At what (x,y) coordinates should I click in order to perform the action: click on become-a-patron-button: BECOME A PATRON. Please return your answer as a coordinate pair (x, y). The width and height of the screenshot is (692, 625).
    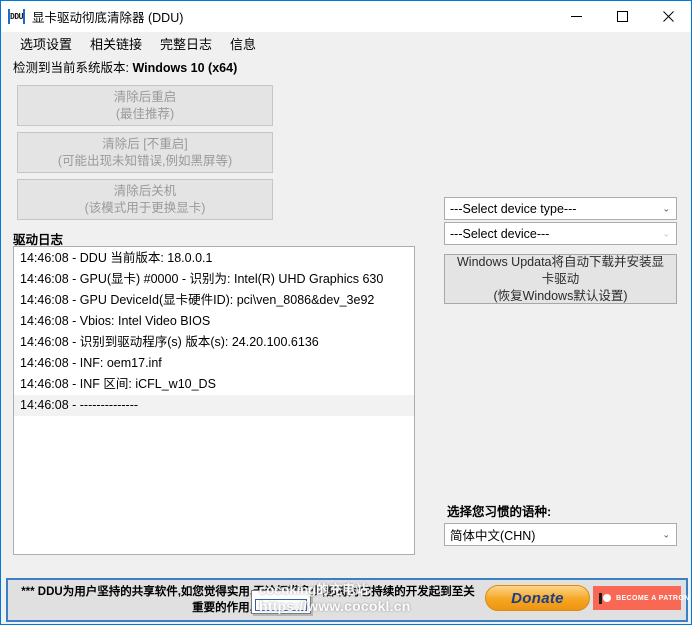
    Looking at the image, I should click on (641, 598).